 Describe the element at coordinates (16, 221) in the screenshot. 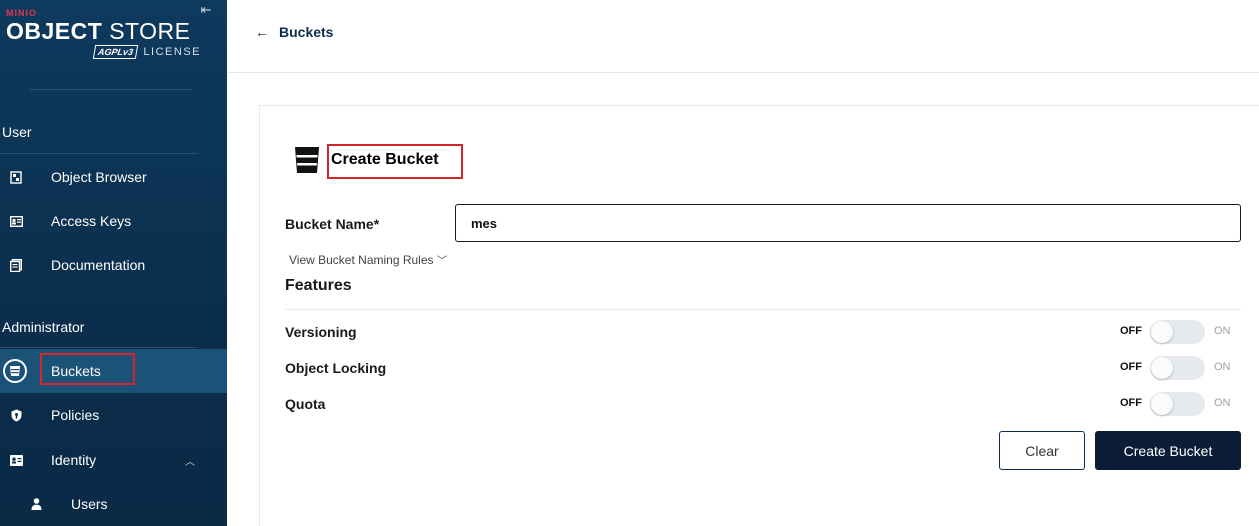

I see `access-keys-icon` at that location.